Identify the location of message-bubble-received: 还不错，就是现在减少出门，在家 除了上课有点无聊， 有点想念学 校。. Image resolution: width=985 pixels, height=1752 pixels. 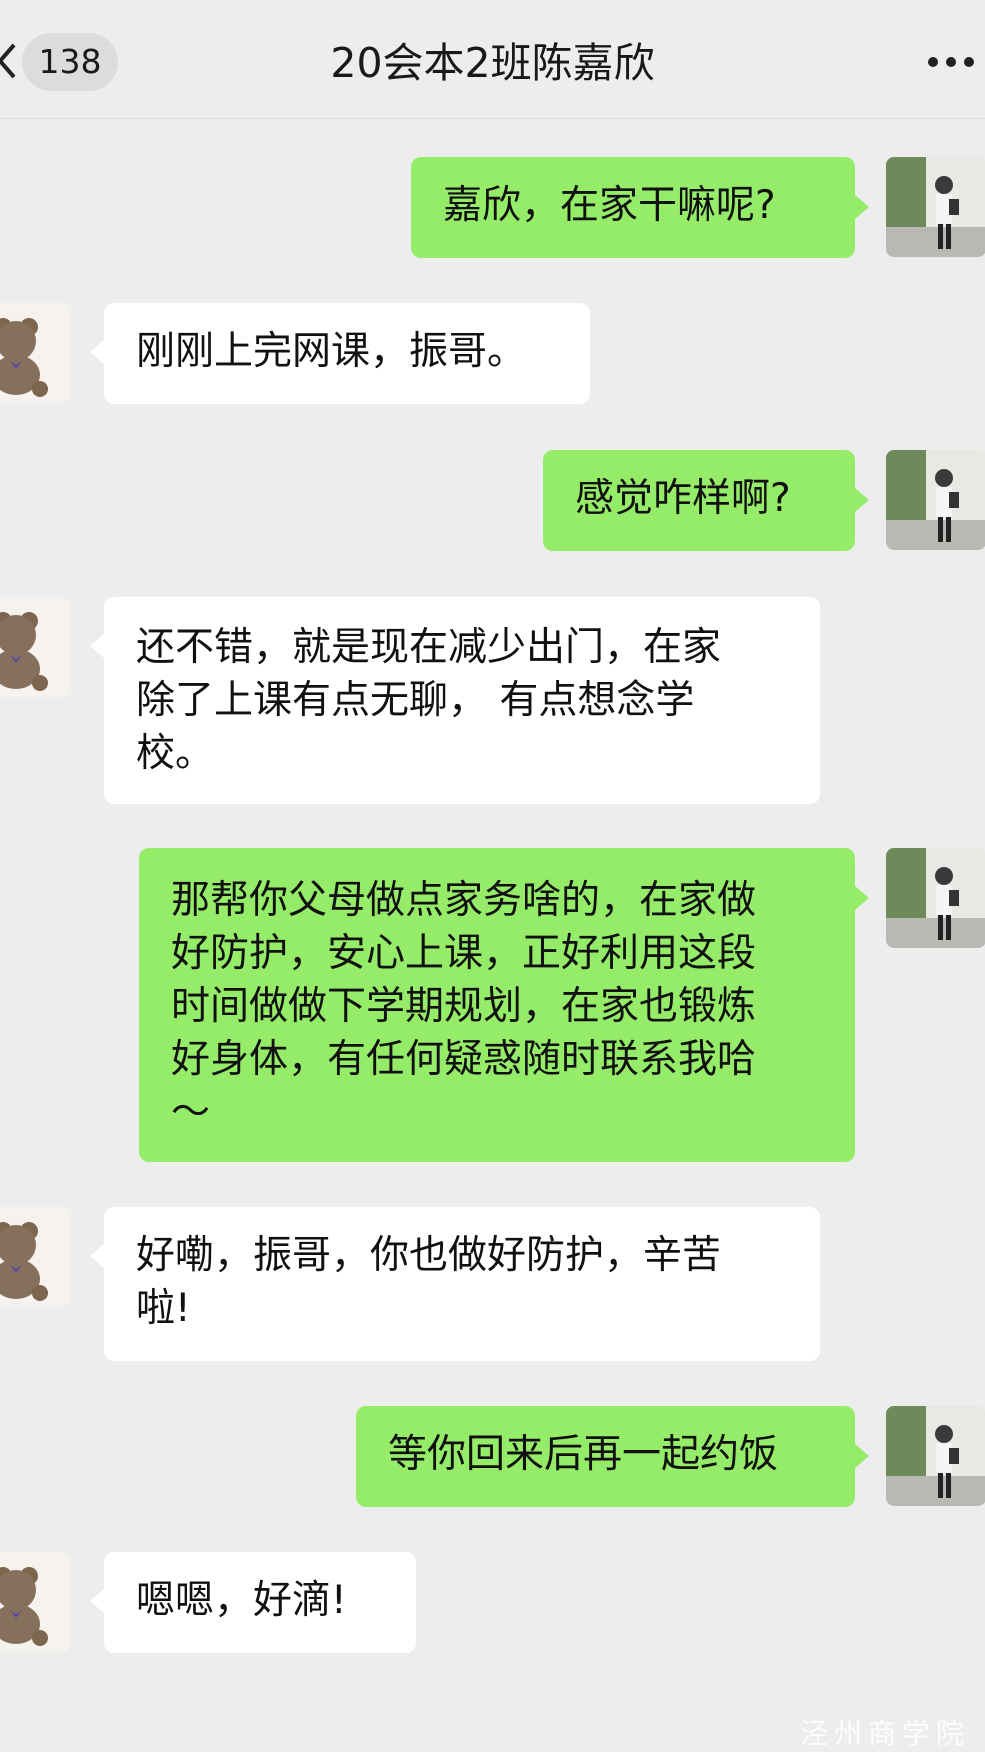
(462, 700).